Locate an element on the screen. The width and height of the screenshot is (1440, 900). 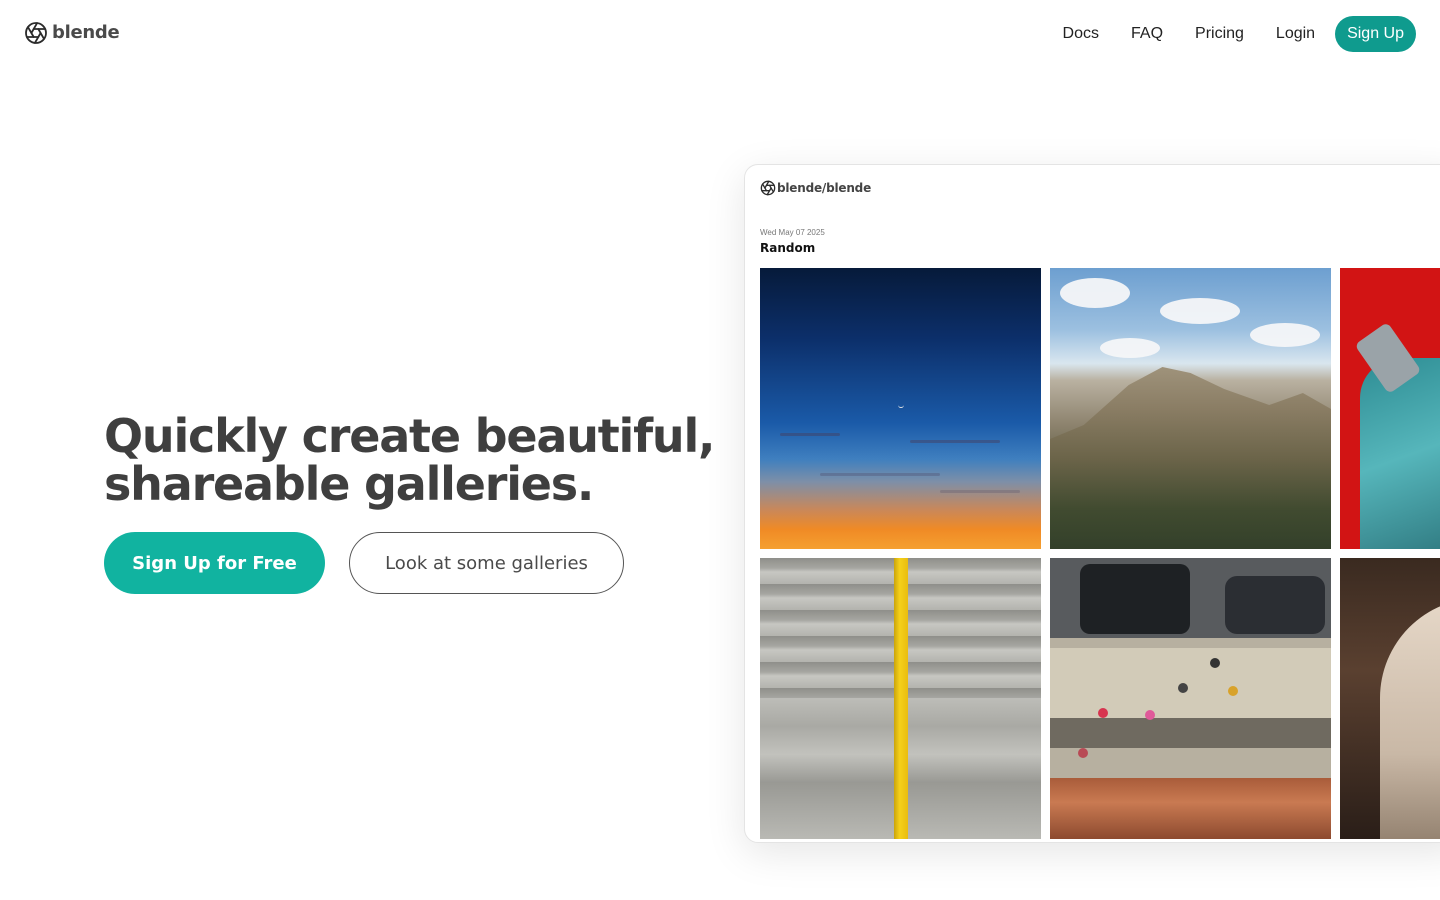
logo-text: blende is located at coordinates (86, 32).